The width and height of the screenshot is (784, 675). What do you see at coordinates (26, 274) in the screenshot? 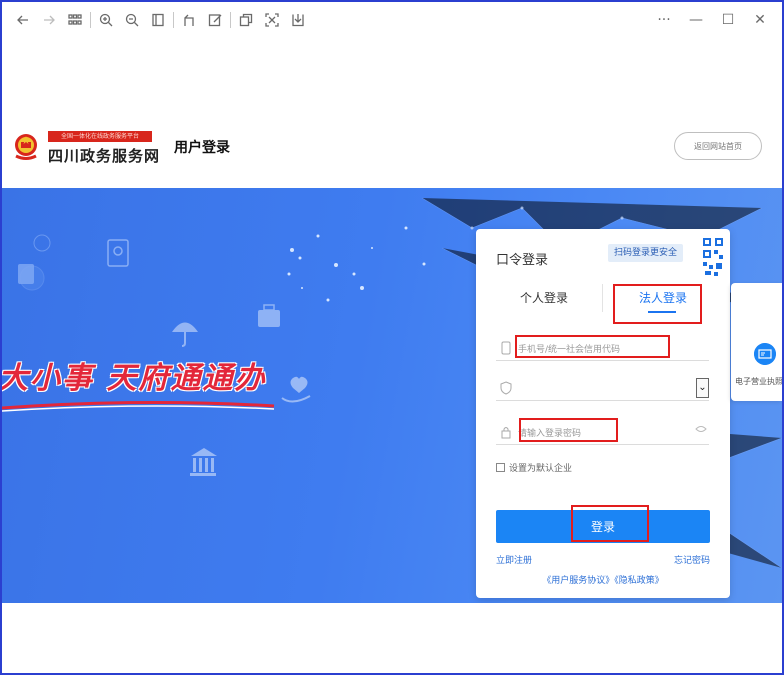
I see `document-icon` at bounding box center [26, 274].